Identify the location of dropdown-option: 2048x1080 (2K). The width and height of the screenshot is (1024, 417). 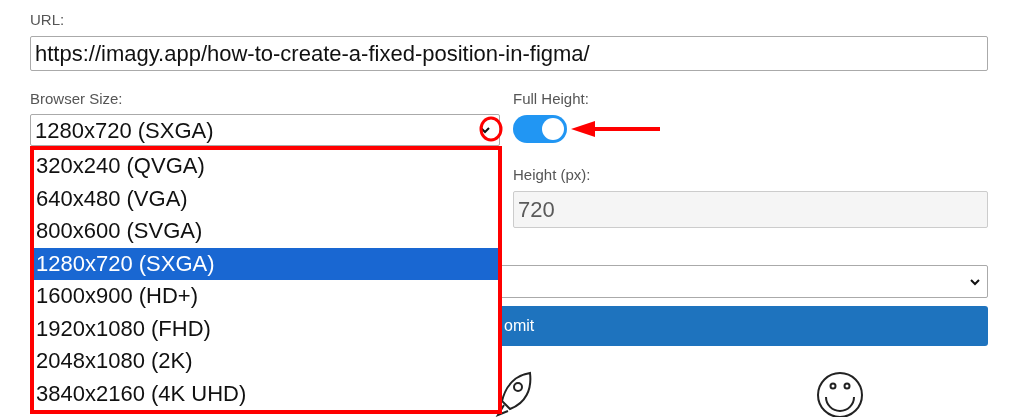
(266, 361).